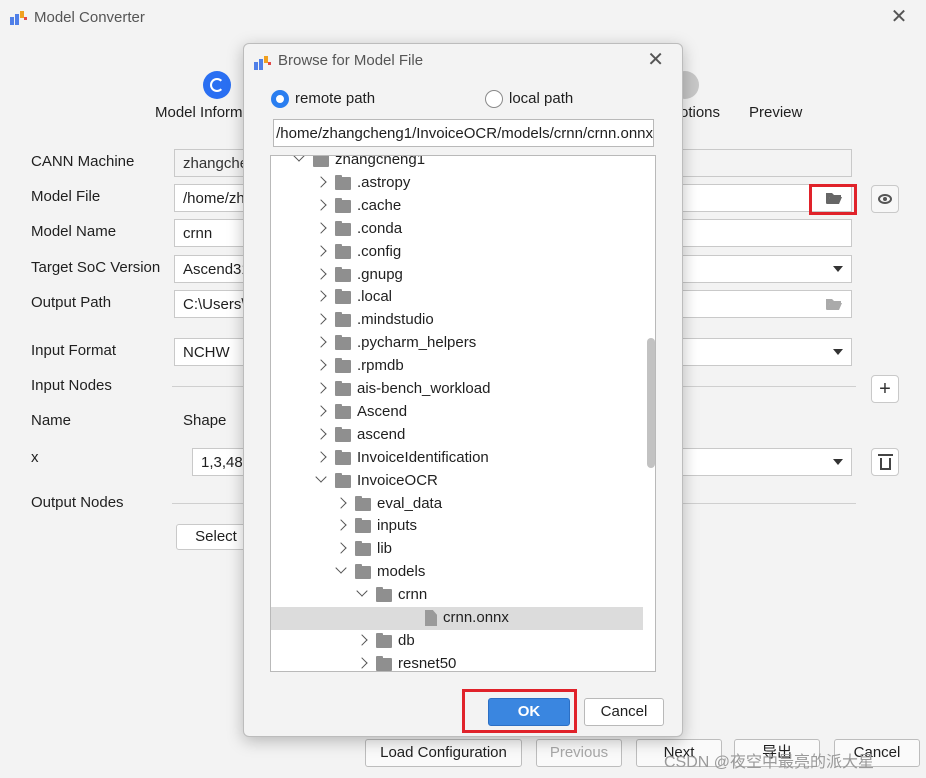 This screenshot has height=778, width=926. I want to click on tree-item-label: .conda, so click(380, 228).